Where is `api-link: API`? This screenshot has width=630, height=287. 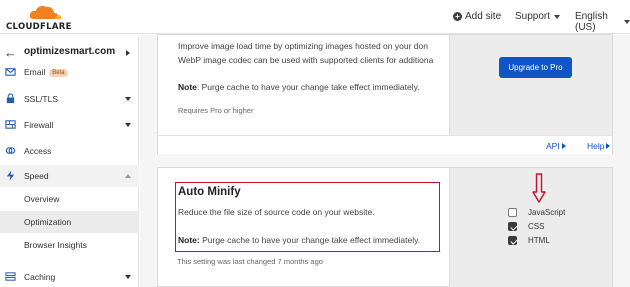 api-link: API is located at coordinates (556, 146).